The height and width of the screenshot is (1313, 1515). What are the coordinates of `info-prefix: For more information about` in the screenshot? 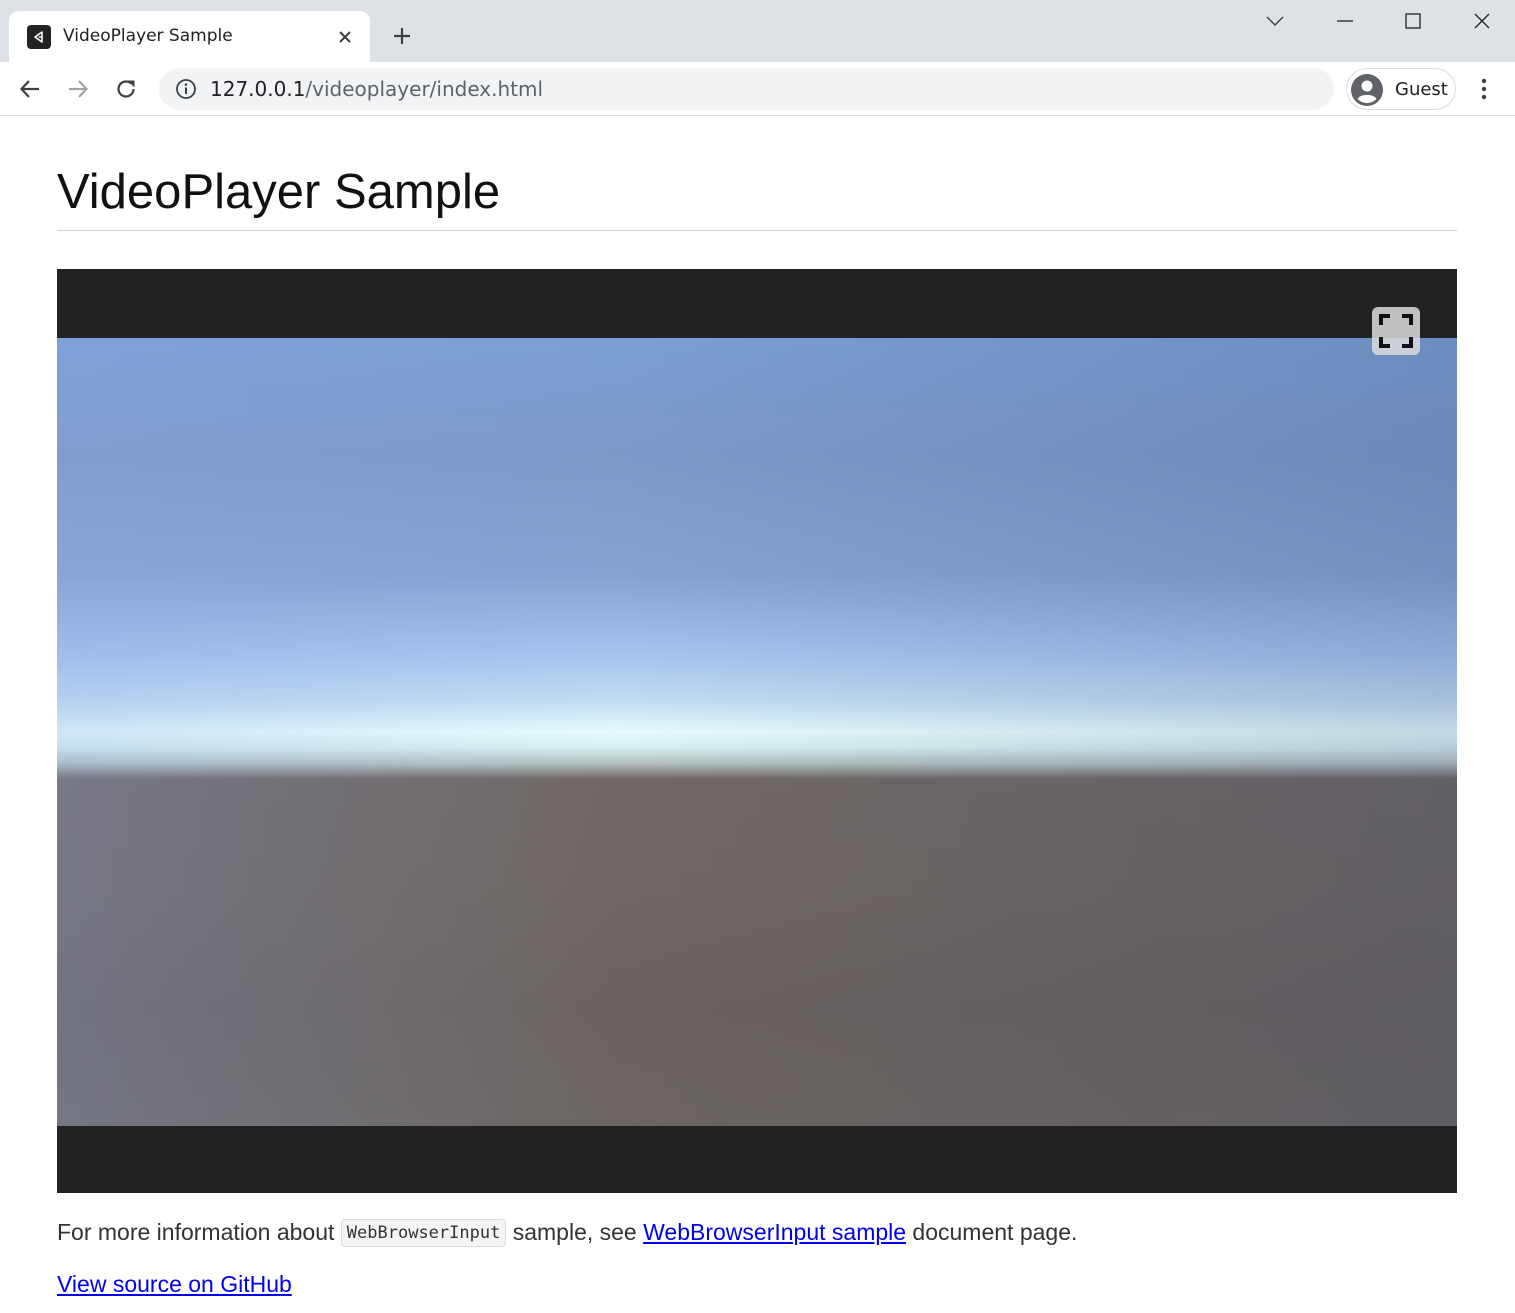 It's located at (199, 1232).